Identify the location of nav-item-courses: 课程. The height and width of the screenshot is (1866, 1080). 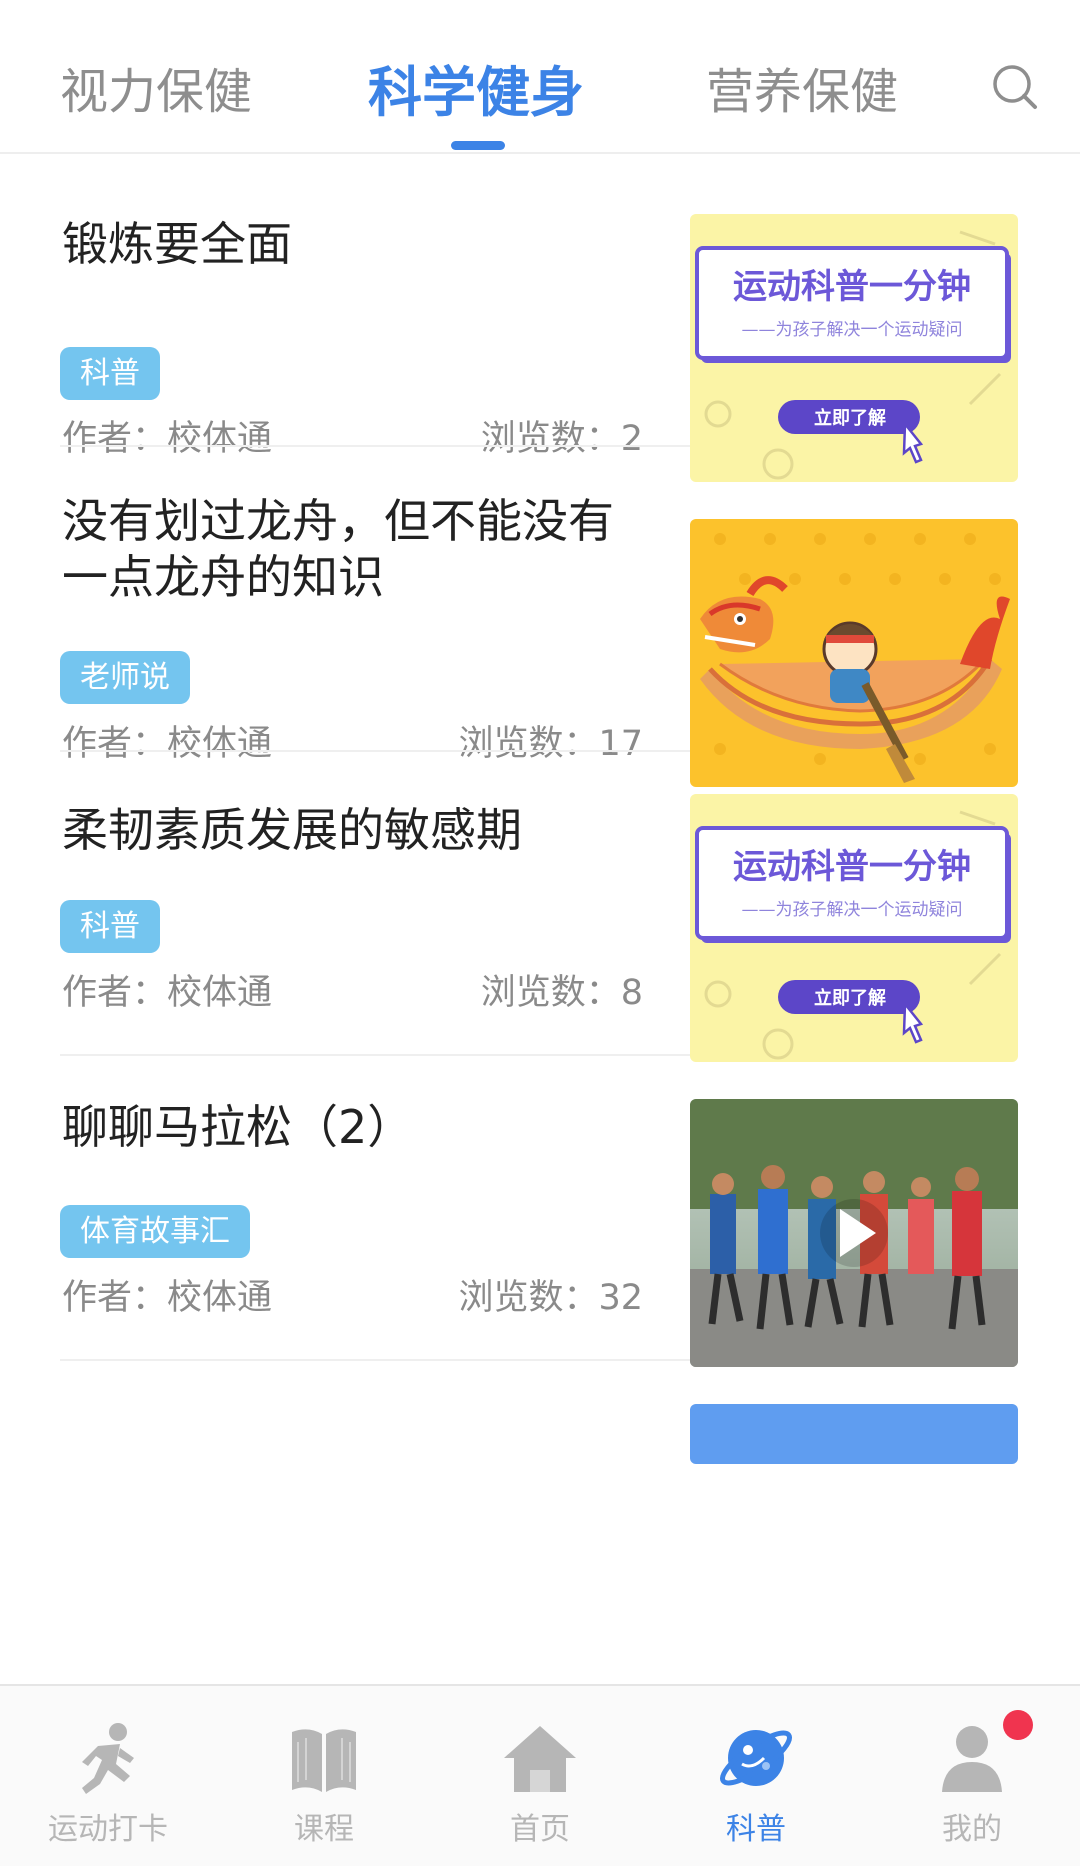
(324, 1776).